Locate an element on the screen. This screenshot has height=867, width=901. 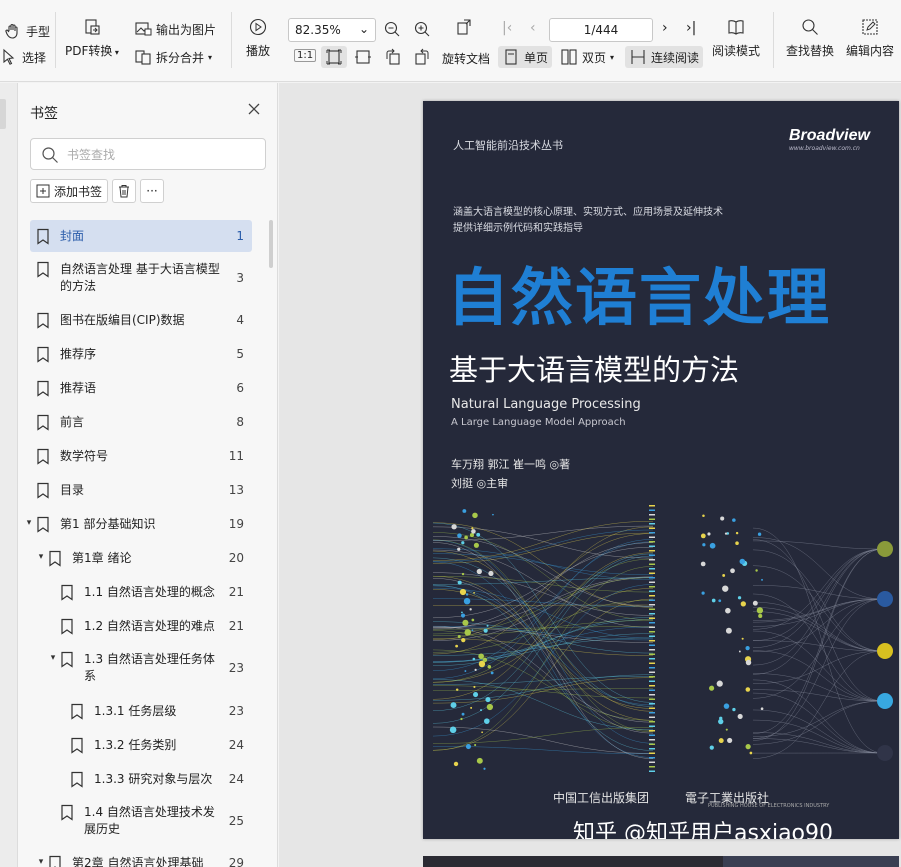
play-button: 播放 is located at coordinates (258, 38).